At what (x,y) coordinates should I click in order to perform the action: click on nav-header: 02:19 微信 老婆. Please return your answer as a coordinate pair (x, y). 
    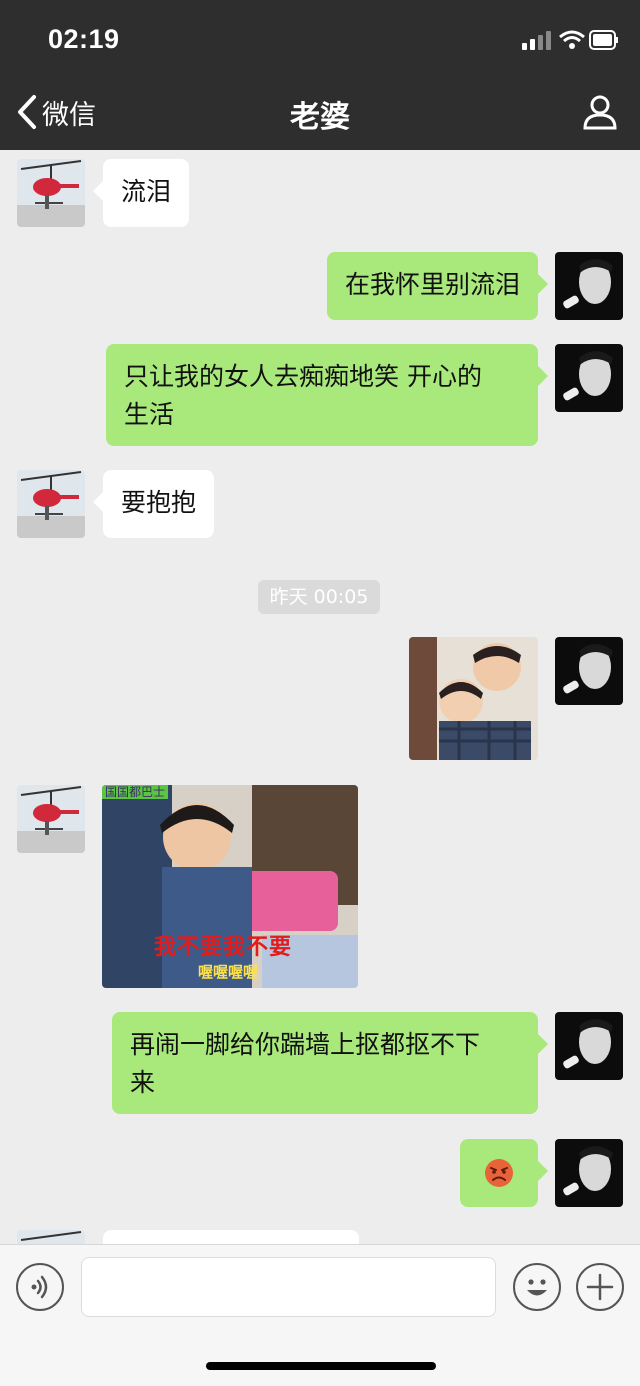
    Looking at the image, I should click on (320, 75).